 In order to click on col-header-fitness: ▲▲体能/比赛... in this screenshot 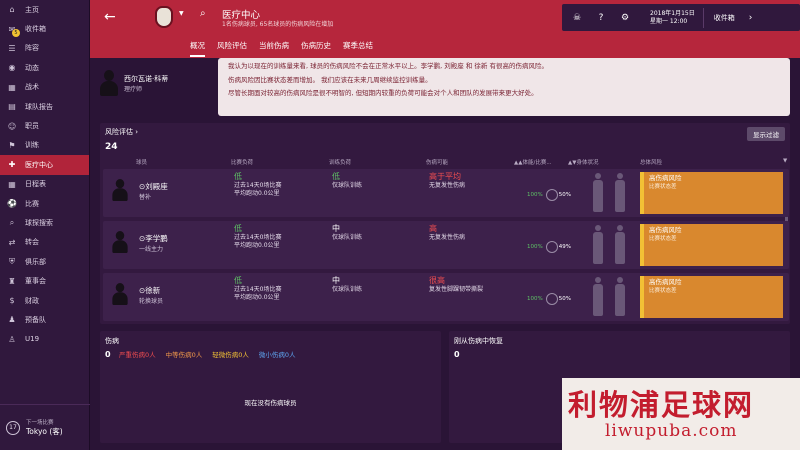, I will do `click(533, 162)`.